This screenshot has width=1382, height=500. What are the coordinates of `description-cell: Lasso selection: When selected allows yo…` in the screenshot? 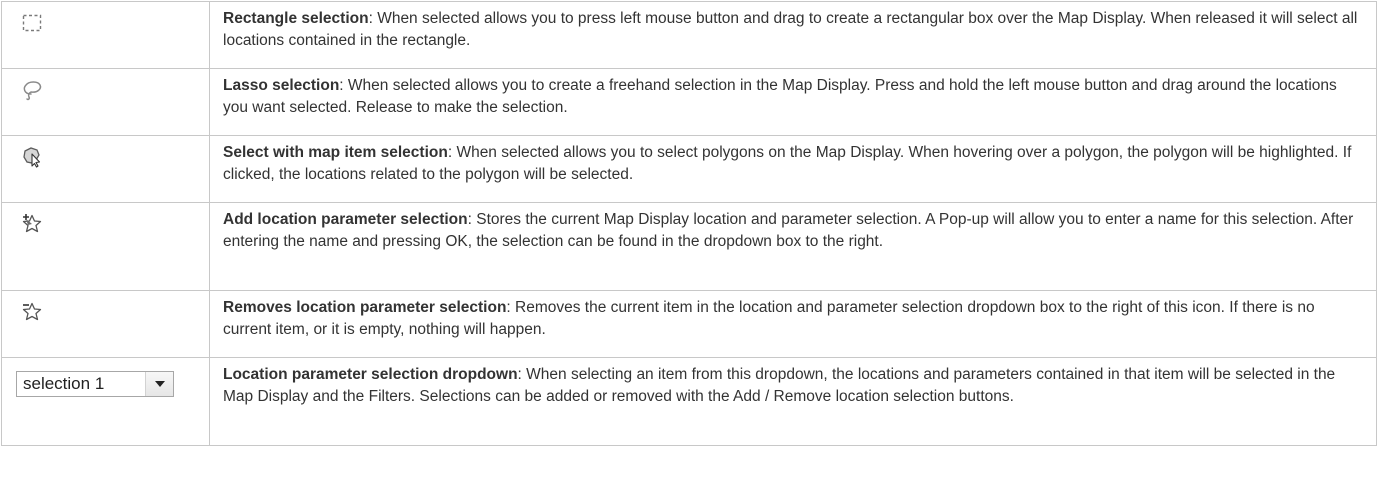 It's located at (793, 102).